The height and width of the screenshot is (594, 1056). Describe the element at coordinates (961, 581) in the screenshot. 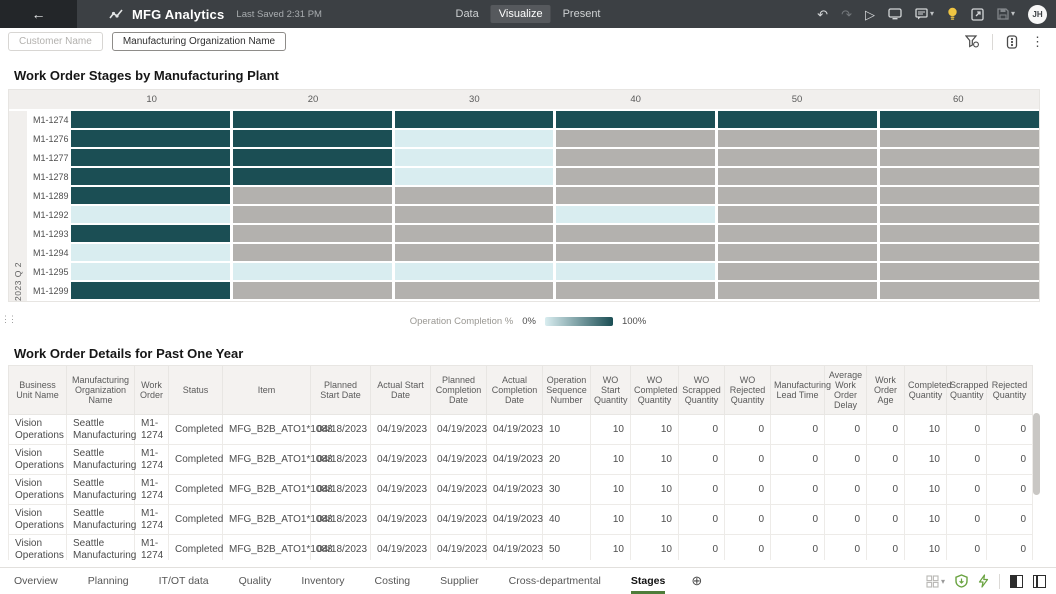

I see `data-refresh-shield-icon` at that location.